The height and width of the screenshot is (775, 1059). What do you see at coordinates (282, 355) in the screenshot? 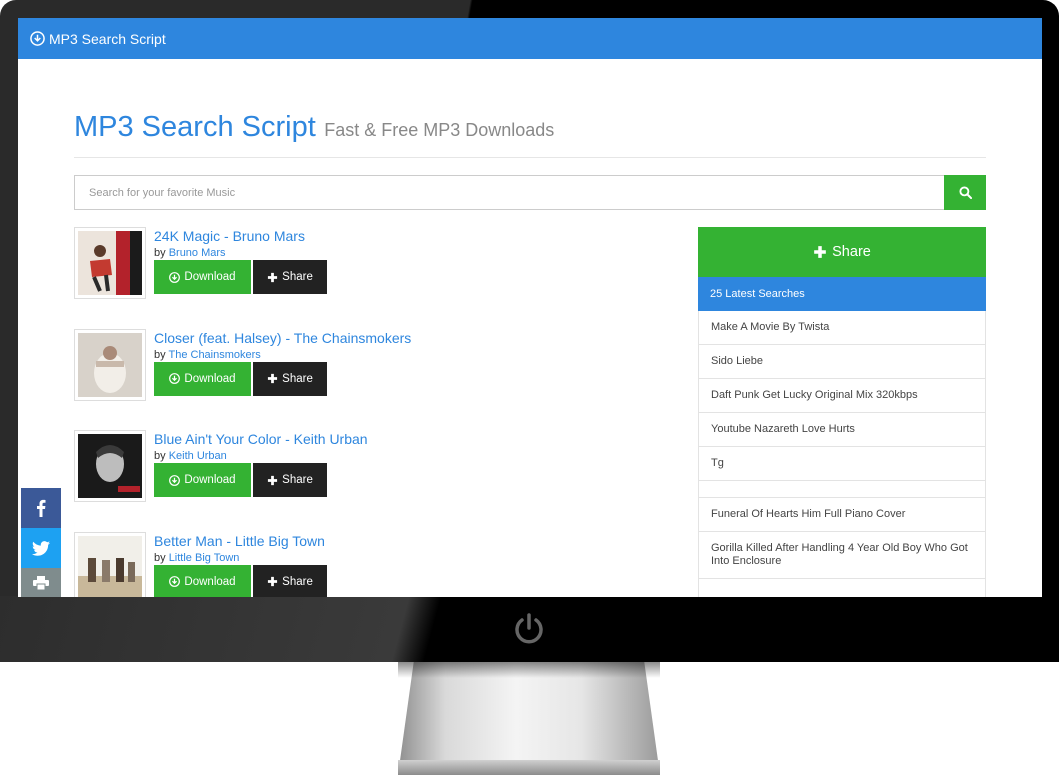
I see `song-artist-line: by The Chainsmokers` at bounding box center [282, 355].